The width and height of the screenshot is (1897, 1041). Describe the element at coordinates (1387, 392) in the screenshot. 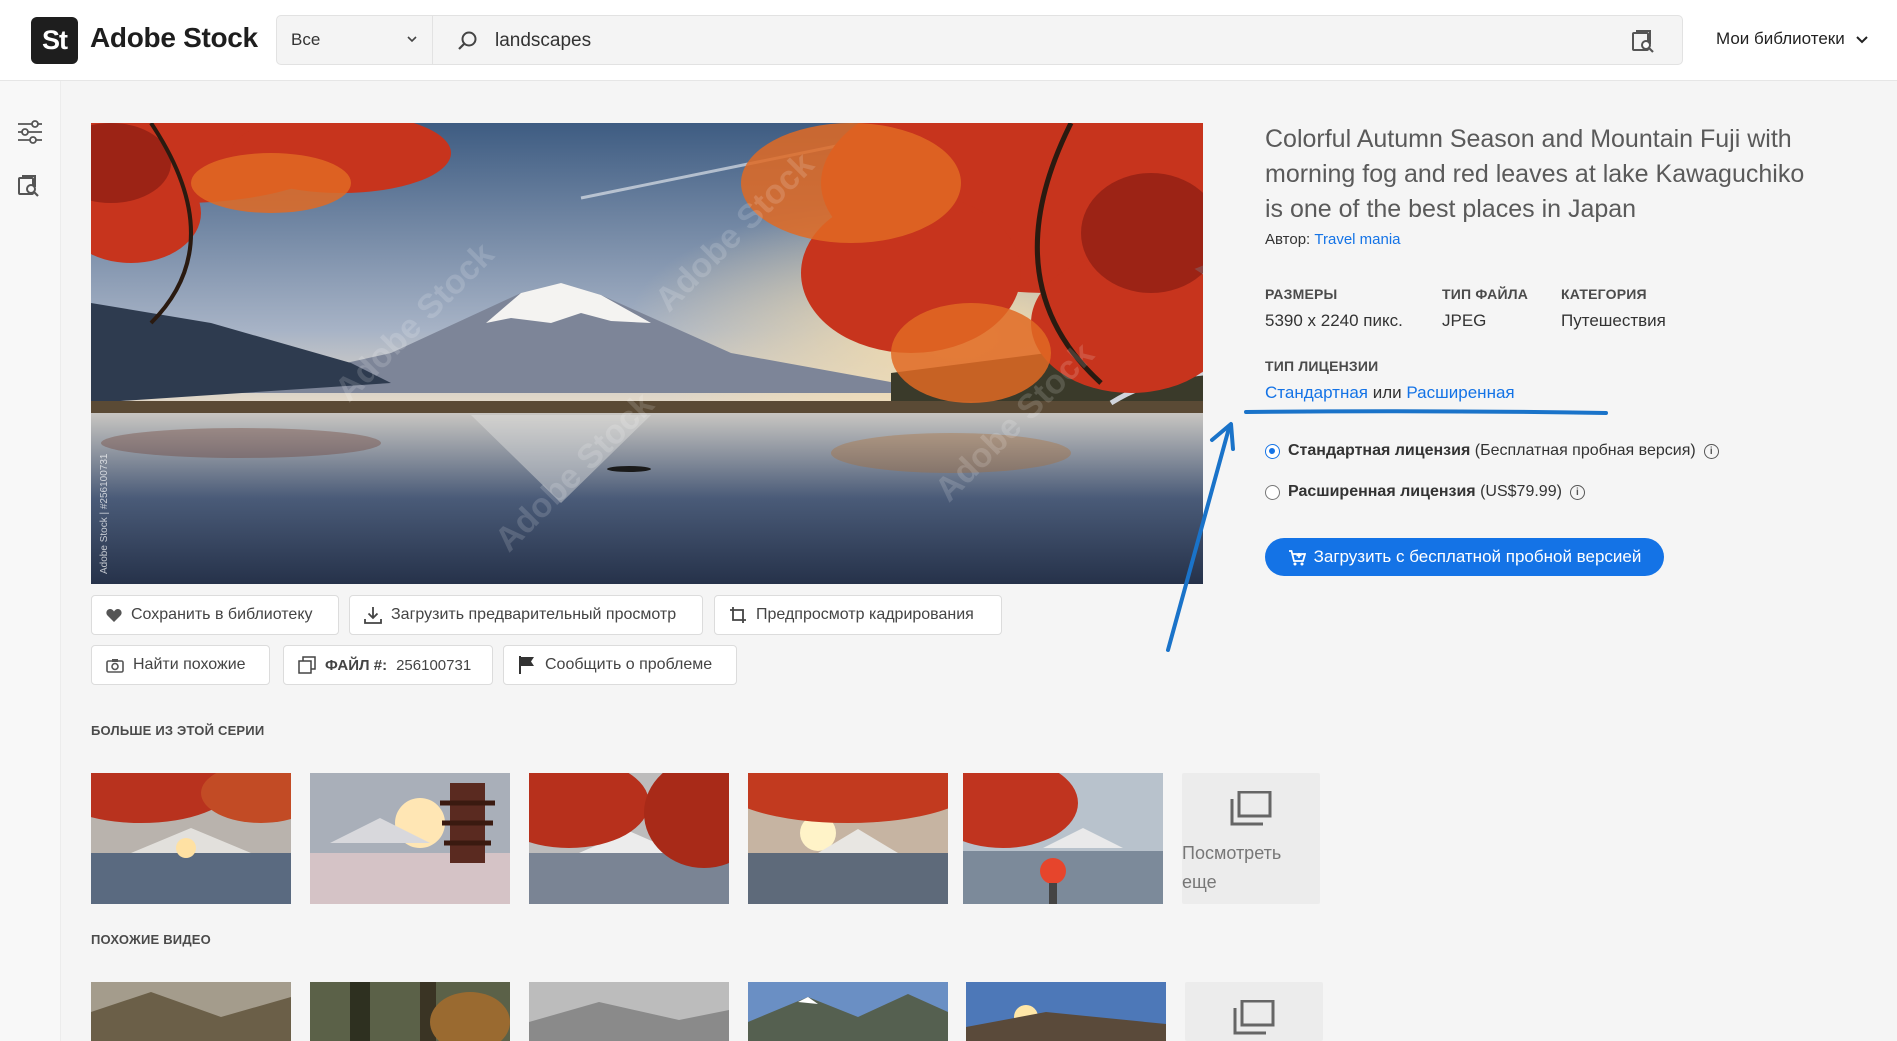

I see `license-or-text: или` at that location.